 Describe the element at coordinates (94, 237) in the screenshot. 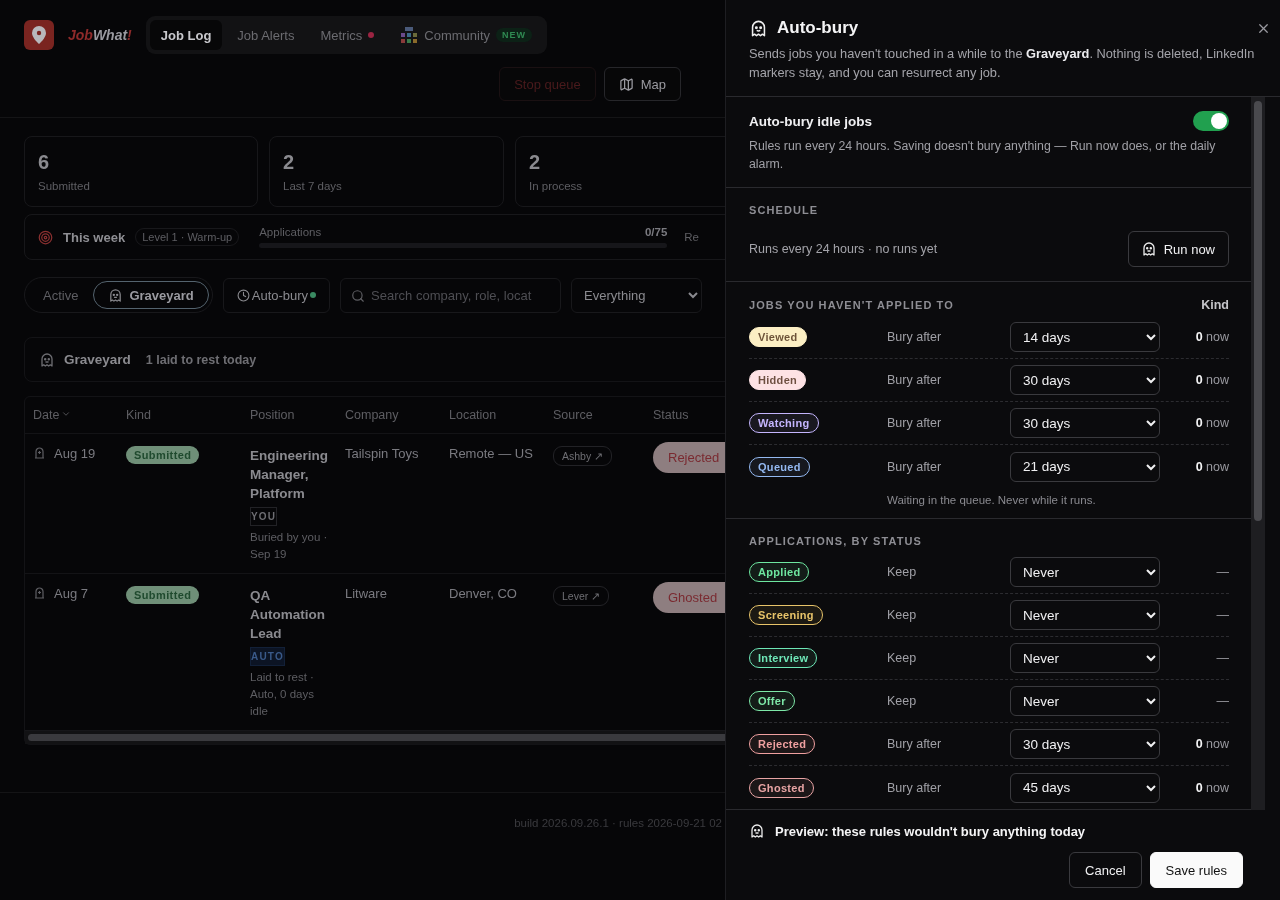

I see `week-title: This week` at that location.